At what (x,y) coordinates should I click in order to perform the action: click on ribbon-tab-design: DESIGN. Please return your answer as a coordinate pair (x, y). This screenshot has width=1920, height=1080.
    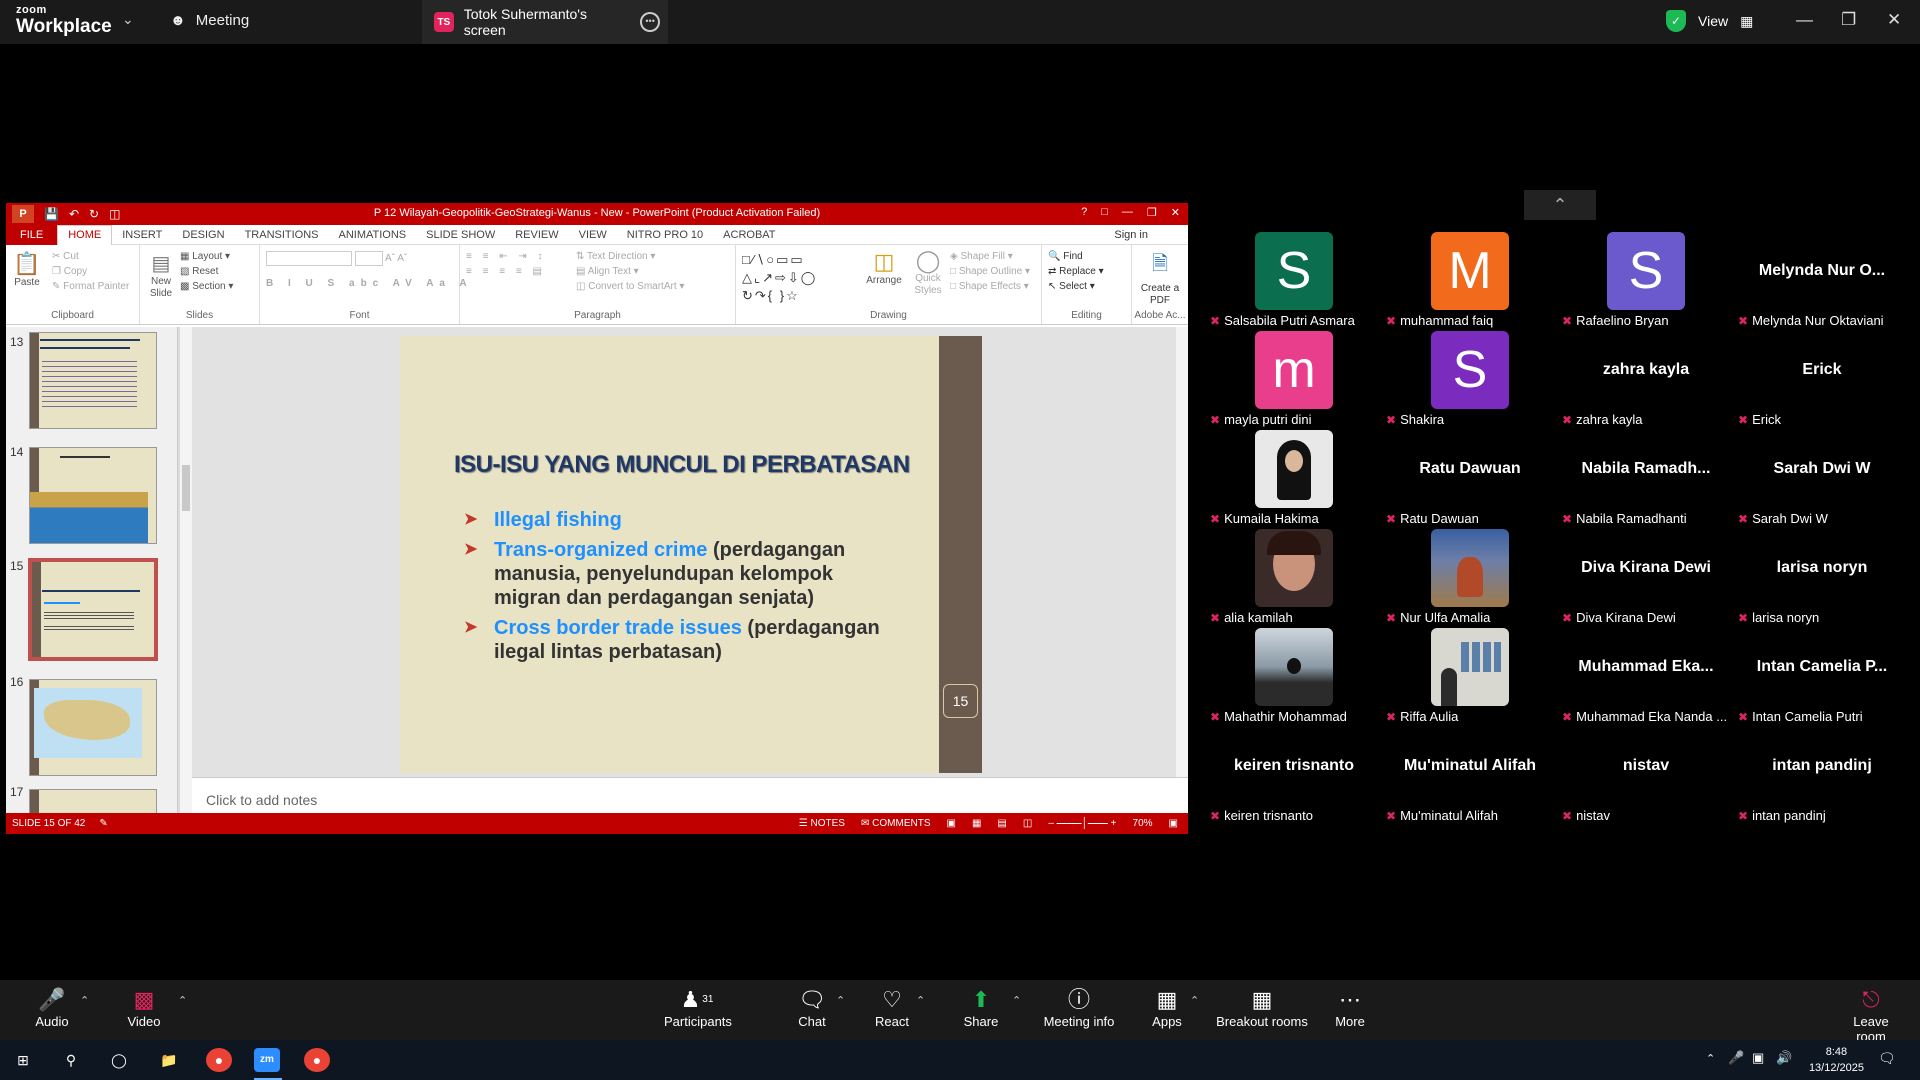
    Looking at the image, I should click on (203, 235).